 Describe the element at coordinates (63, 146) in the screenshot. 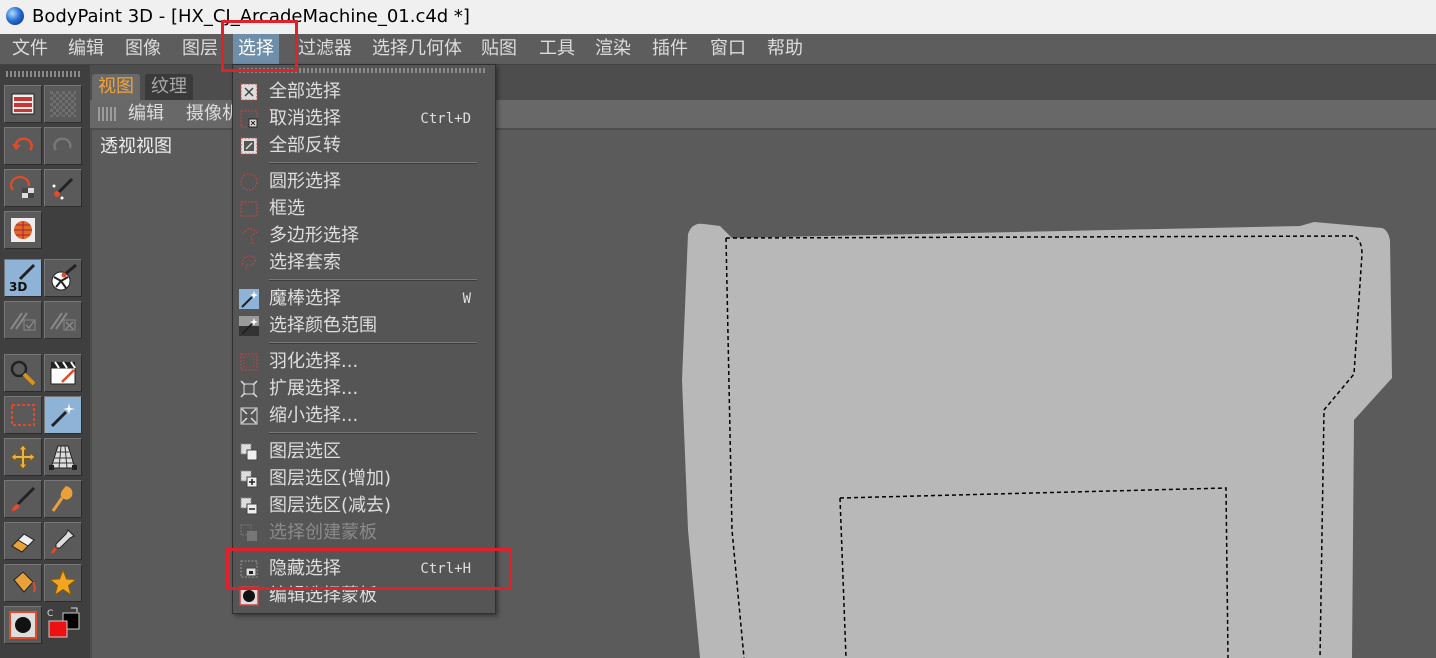

I see `redo-icon` at that location.